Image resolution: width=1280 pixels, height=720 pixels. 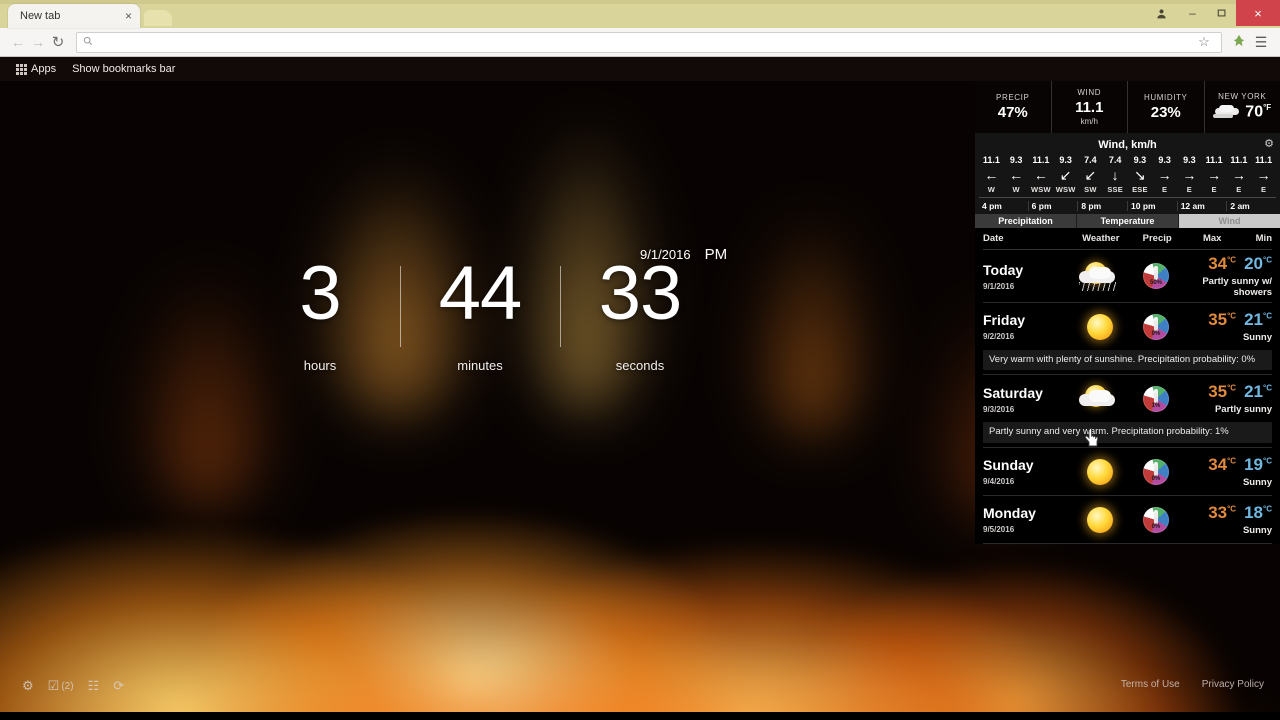 I want to click on forecast-max-temp: 33°C, so click(x=1222, y=512).